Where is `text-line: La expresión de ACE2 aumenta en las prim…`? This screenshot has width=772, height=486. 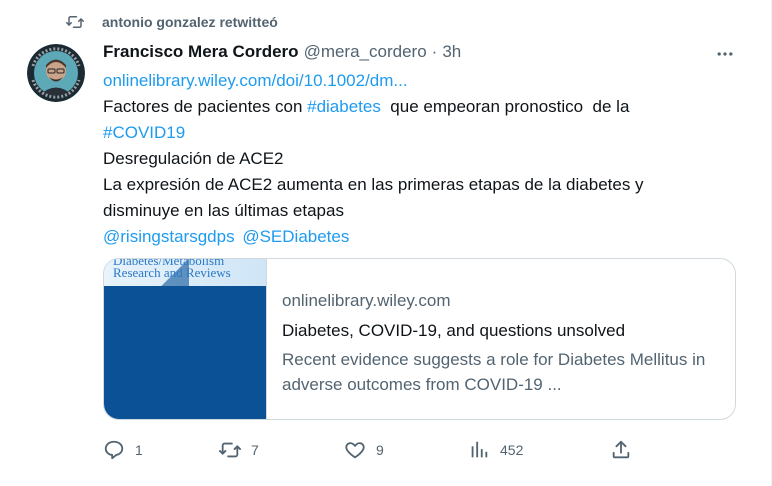
text-line: La expresión de ACE2 aumenta en las prim… is located at coordinates (373, 184).